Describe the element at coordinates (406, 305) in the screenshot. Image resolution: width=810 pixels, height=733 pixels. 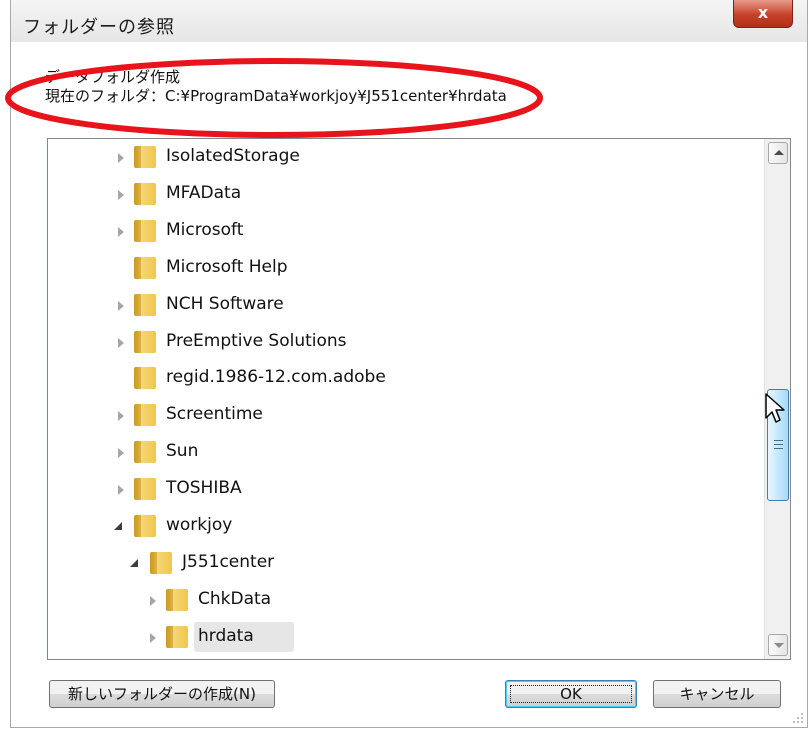
I see `tree-item: NCH Software` at that location.